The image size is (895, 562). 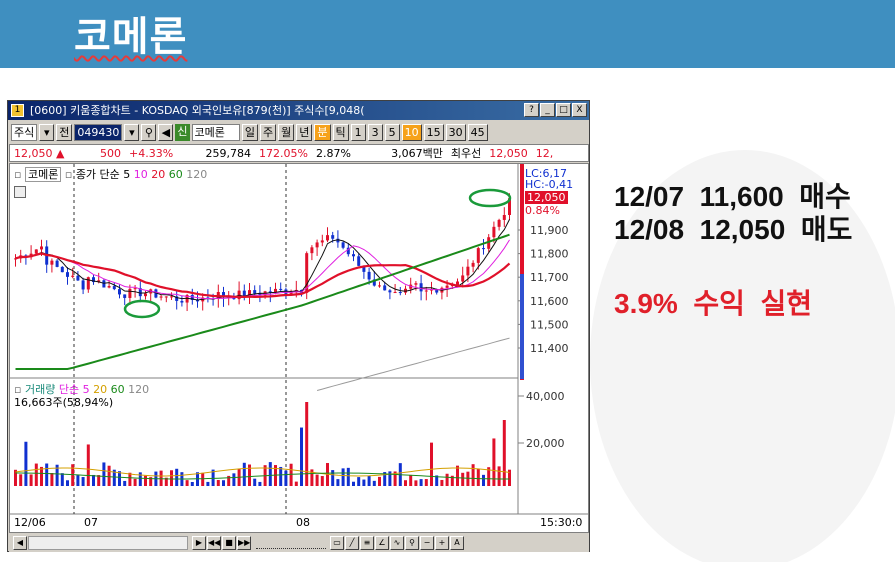 What do you see at coordinates (382, 543) in the screenshot?
I see `angle-icon: ∠` at bounding box center [382, 543].